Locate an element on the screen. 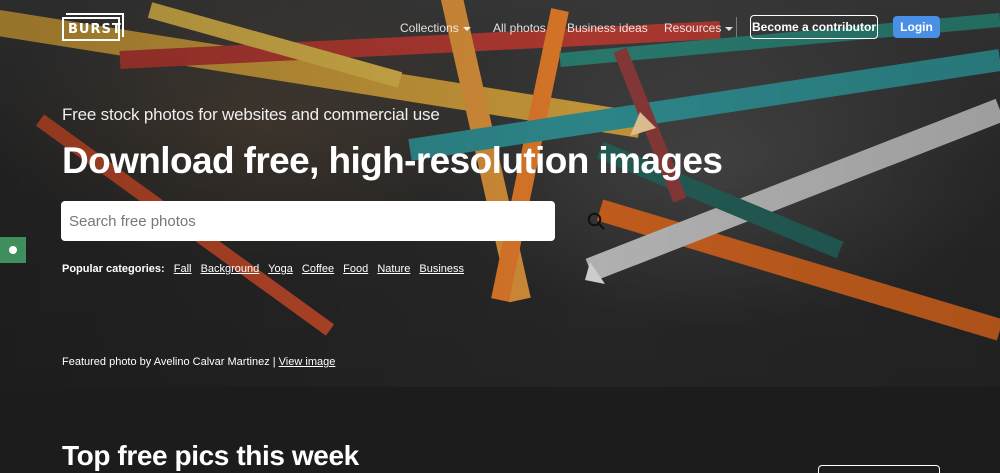 Image resolution: width=1000 pixels, height=473 pixels. nav-divider is located at coordinates (736, 27).